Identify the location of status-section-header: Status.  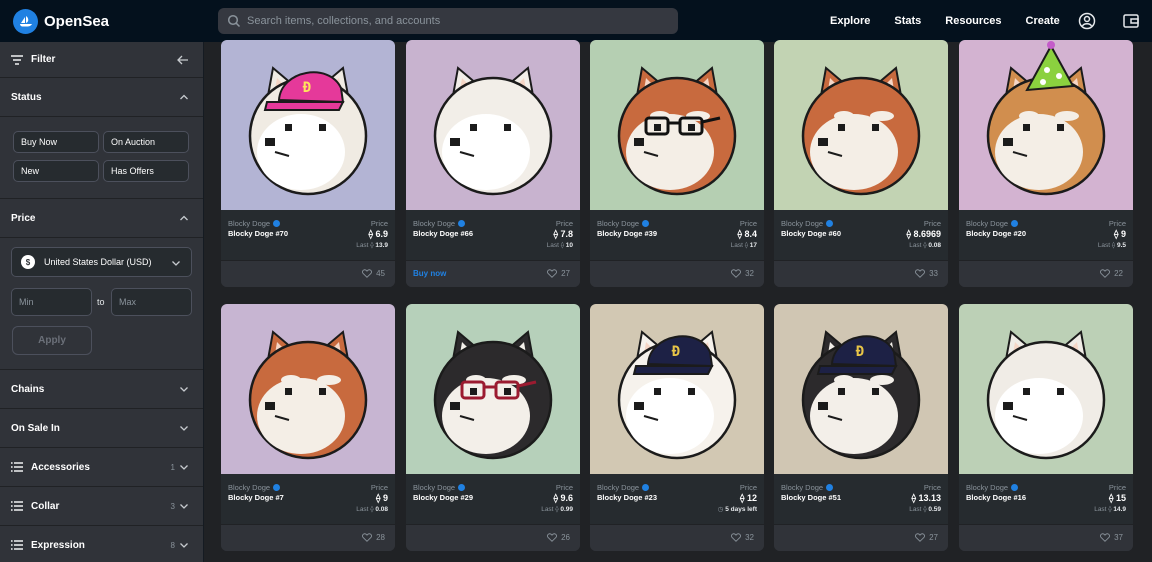
(101, 97).